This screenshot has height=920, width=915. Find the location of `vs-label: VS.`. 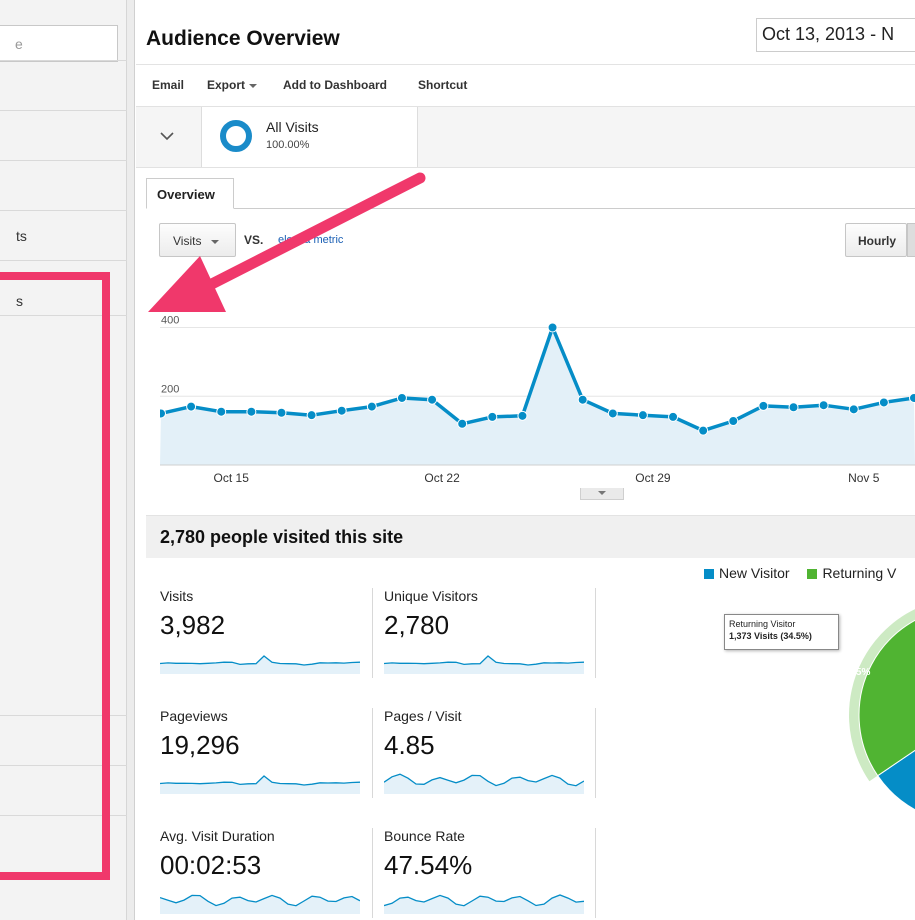

vs-label: VS. is located at coordinates (254, 240).